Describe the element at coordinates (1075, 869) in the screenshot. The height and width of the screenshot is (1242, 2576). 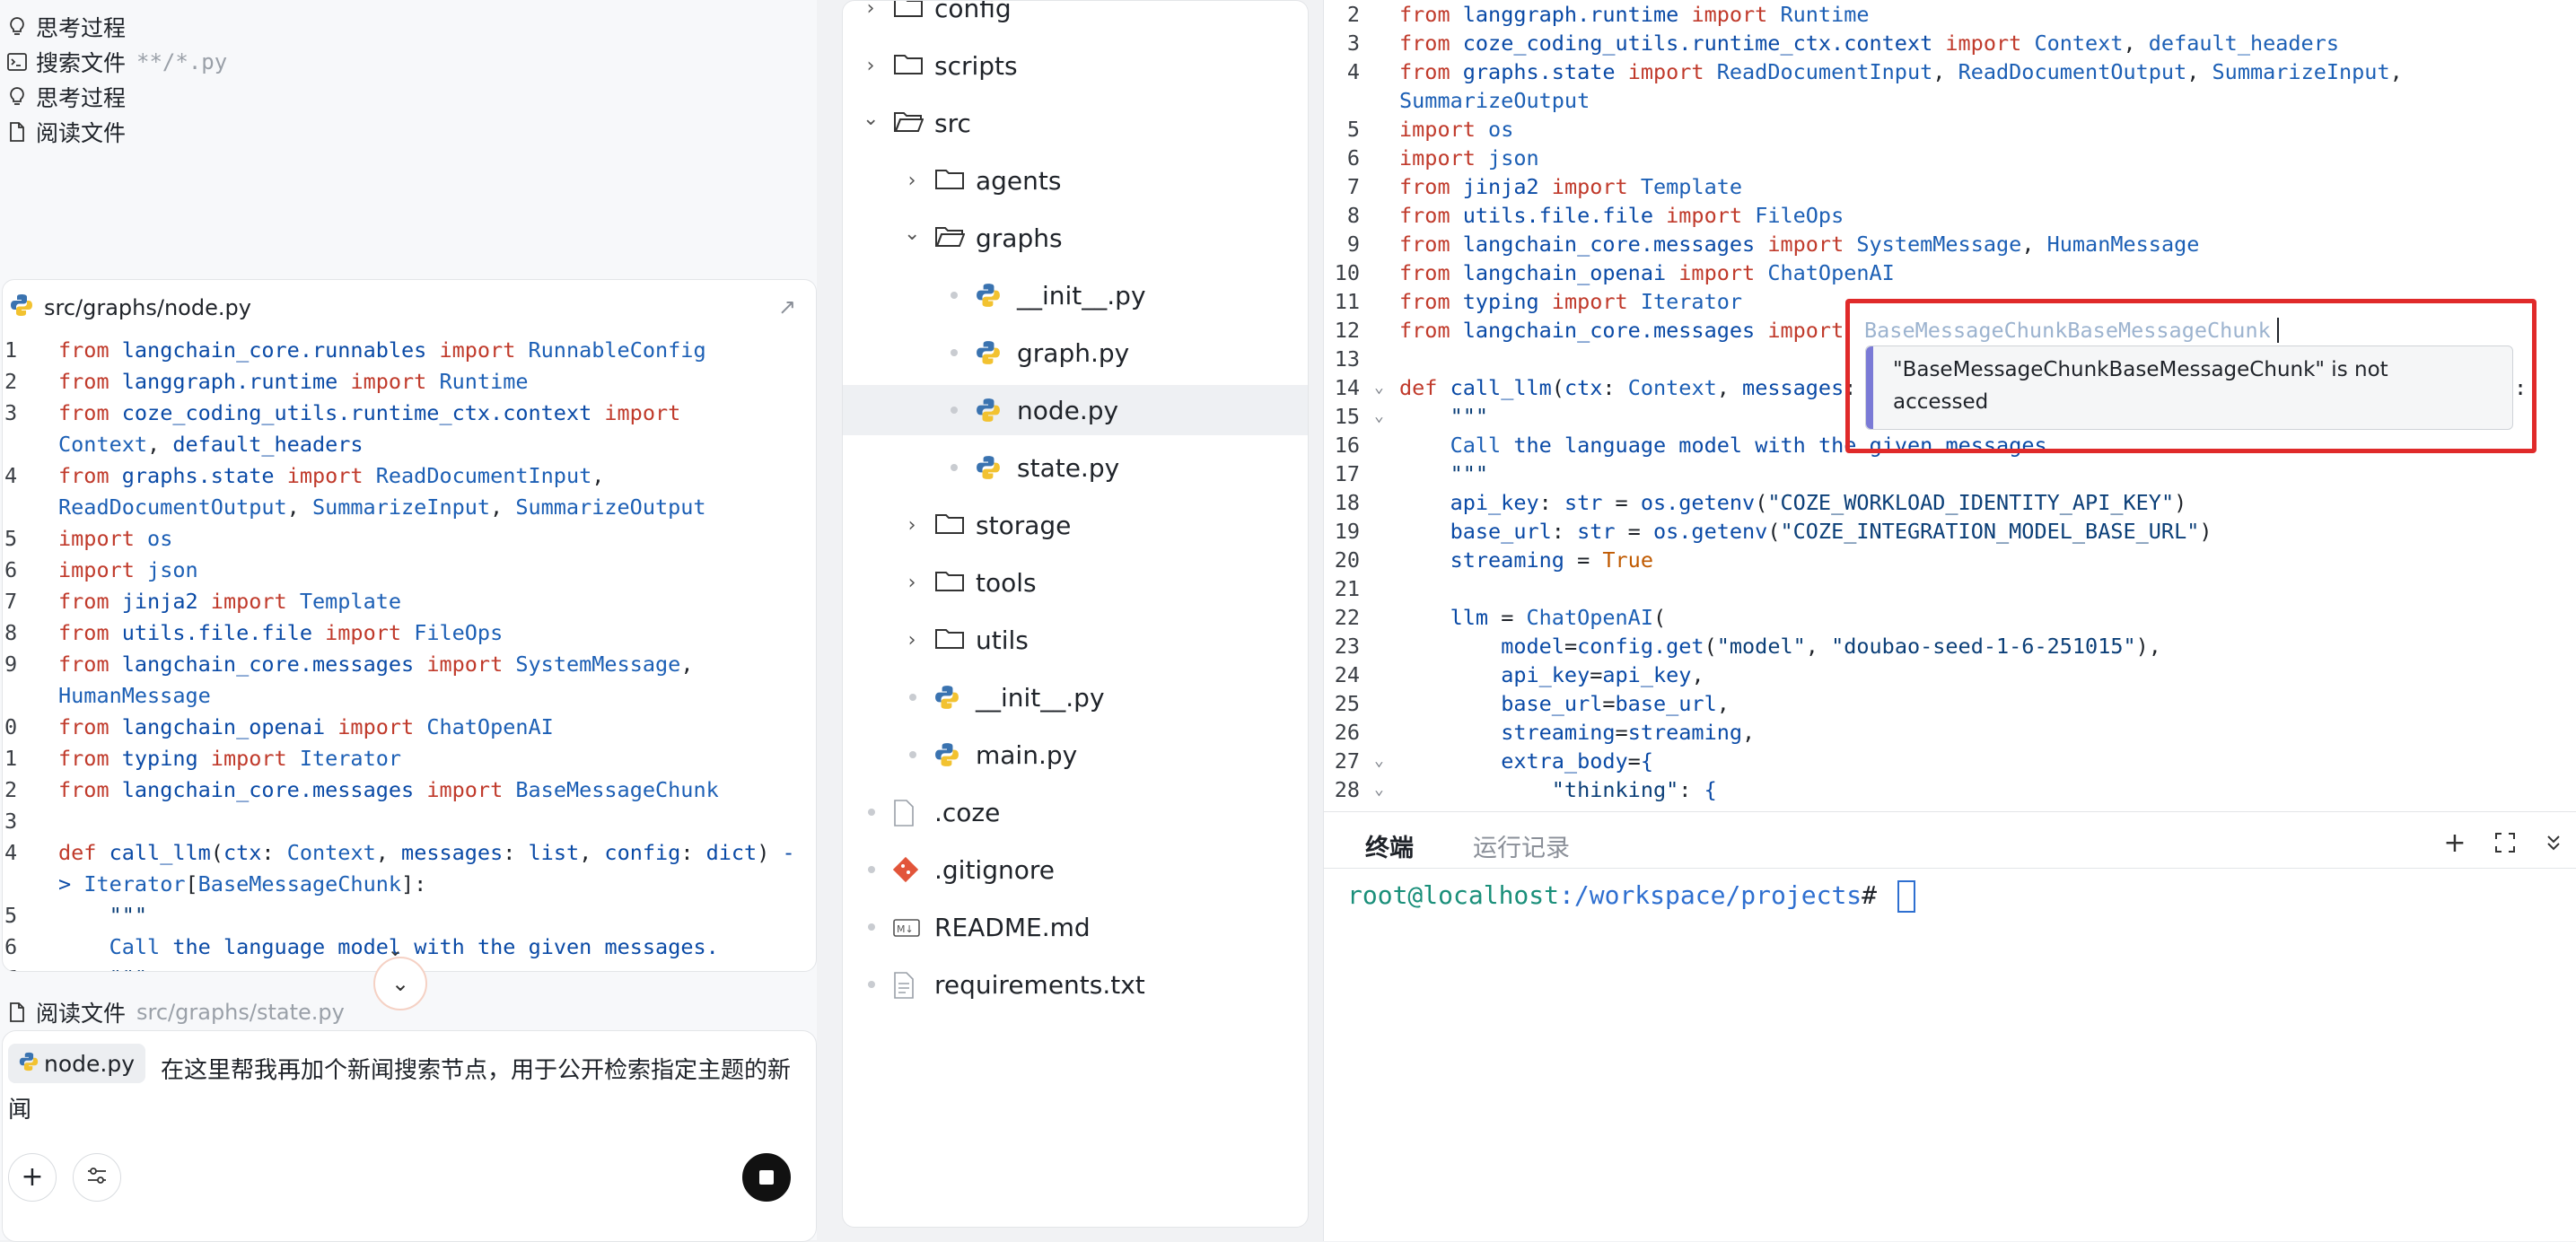
I see `tree-item-gitignore: .gitignore` at that location.